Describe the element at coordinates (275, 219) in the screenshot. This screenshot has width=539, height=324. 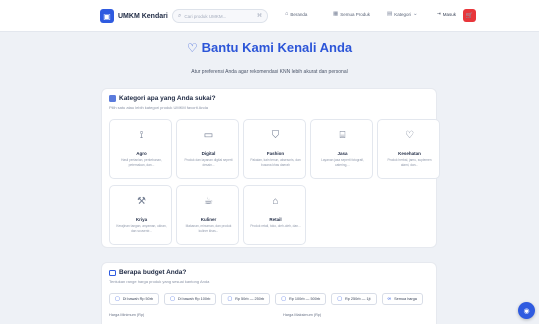
I see `category-name: Retail` at that location.